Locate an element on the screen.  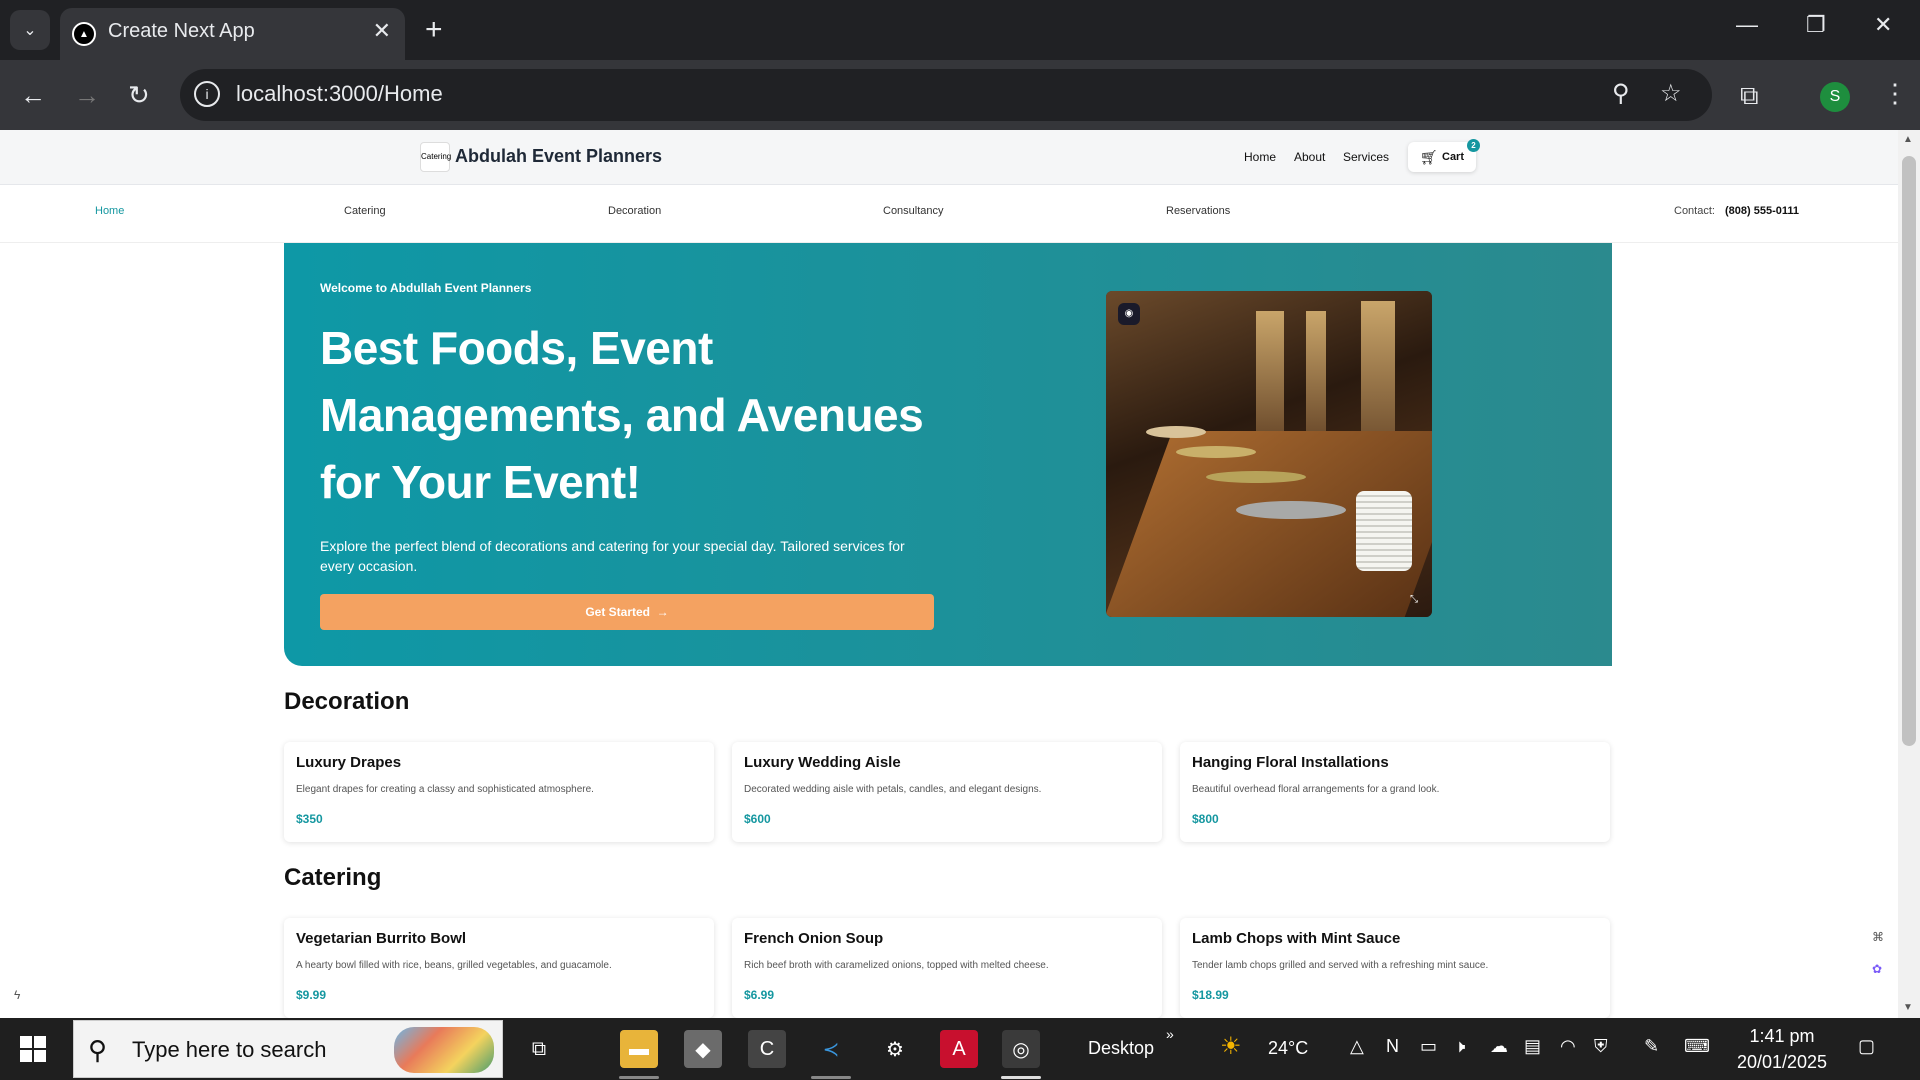
notifications-icon: ▢ is located at coordinates (1866, 1046).